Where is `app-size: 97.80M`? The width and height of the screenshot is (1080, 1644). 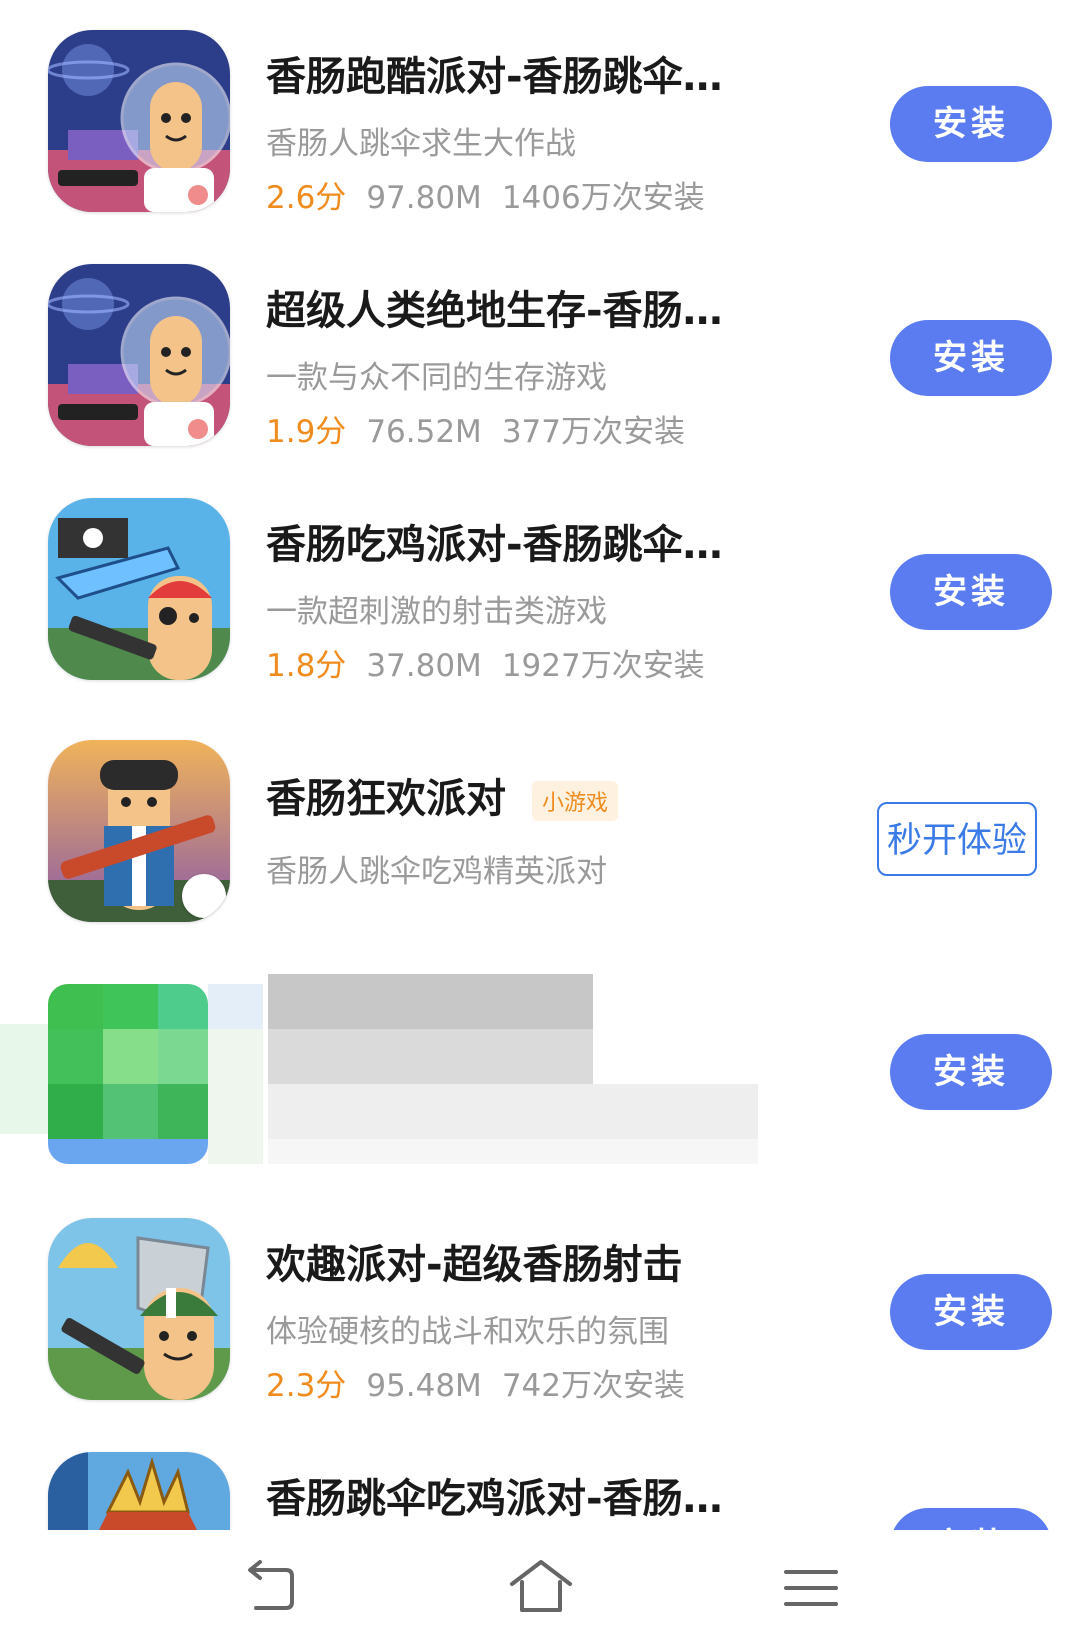
app-size: 97.80M is located at coordinates (424, 198).